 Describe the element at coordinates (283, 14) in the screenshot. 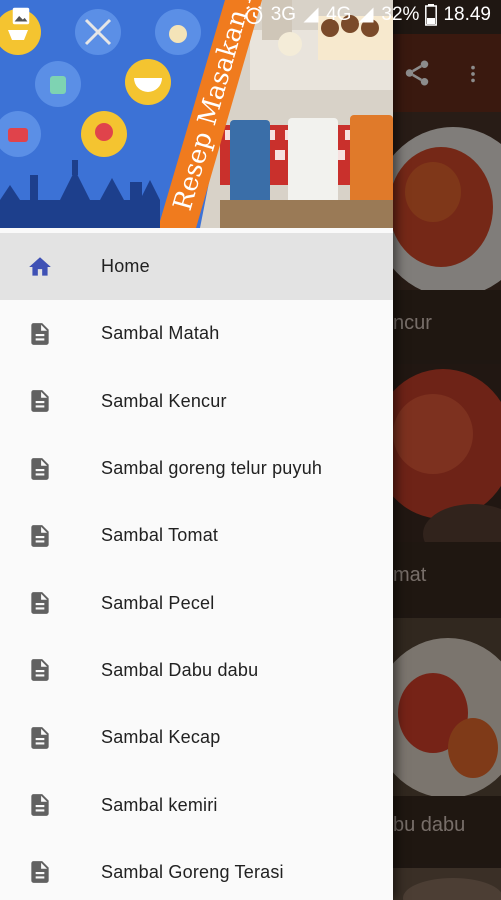

I see `network-3g-label: 3G` at that location.